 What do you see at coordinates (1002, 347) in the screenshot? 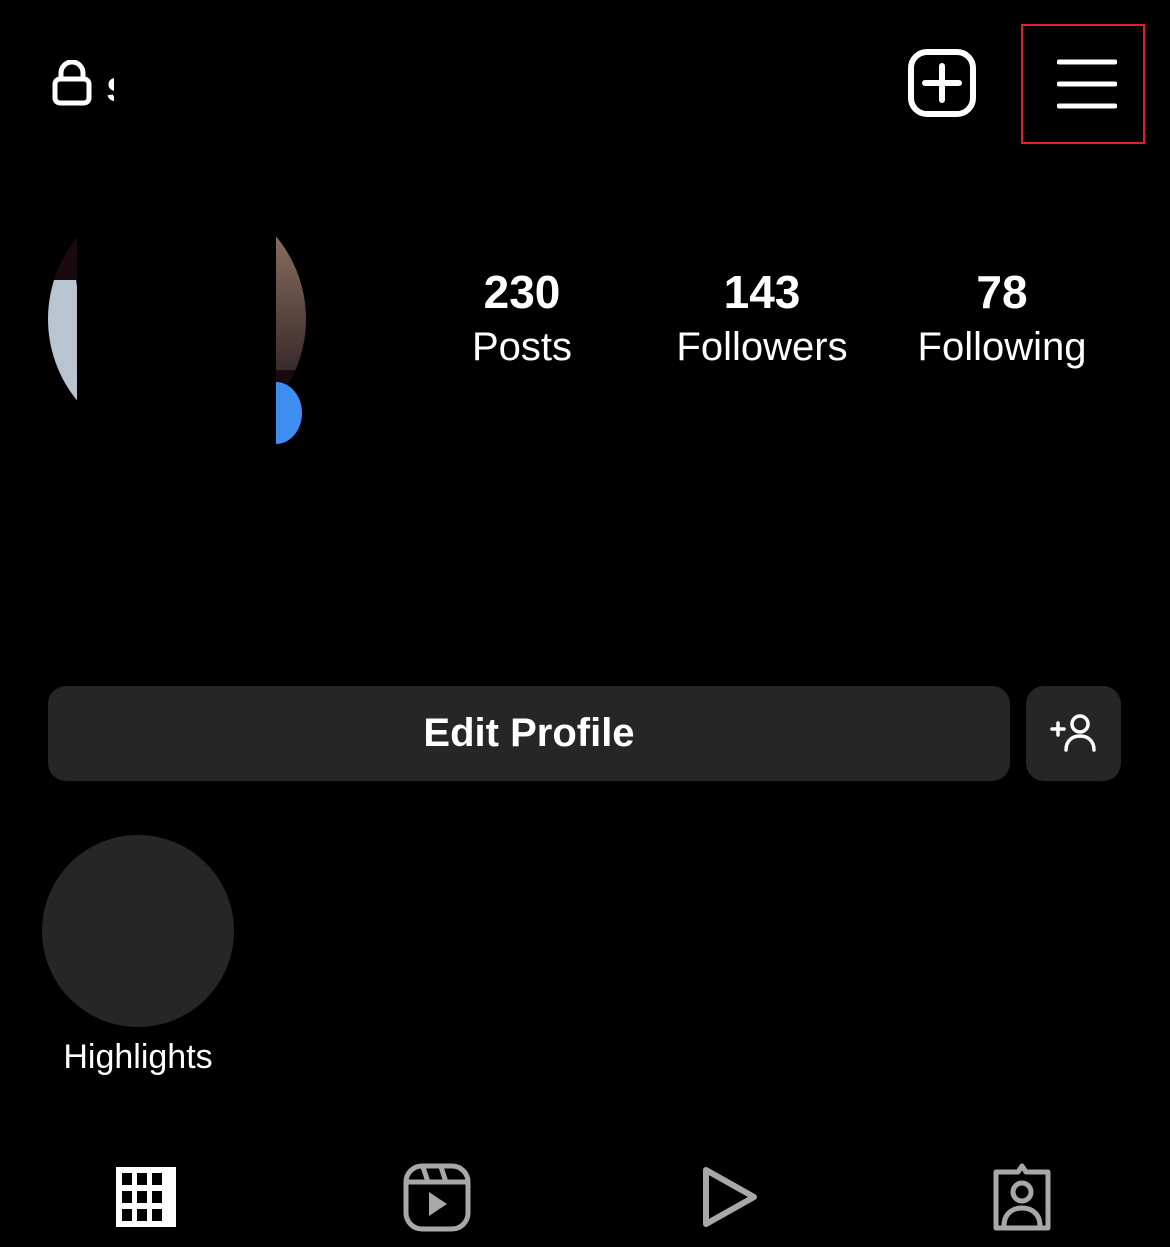
I see `following-label: Following` at bounding box center [1002, 347].